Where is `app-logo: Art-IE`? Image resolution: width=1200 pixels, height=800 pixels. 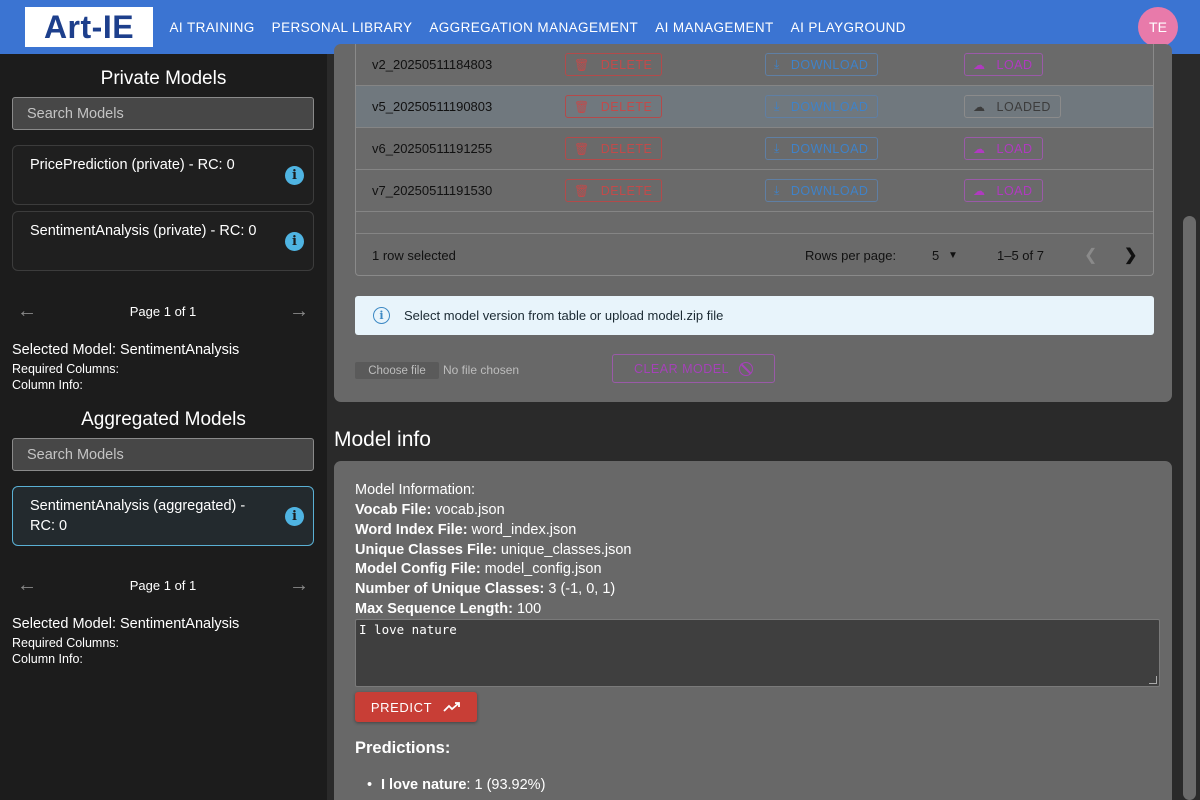 app-logo: Art-IE is located at coordinates (89, 27).